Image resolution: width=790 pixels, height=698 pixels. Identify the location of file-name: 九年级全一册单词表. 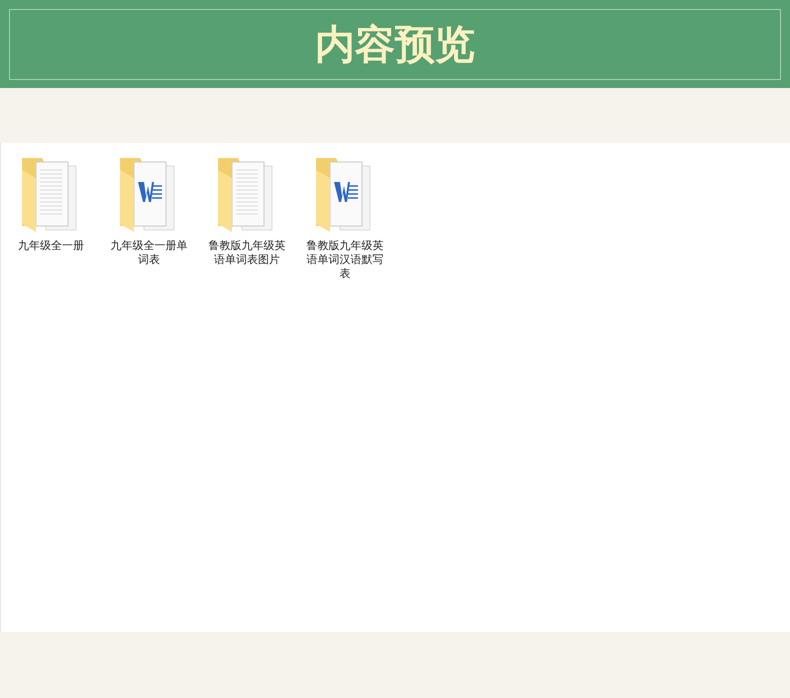
(149, 253).